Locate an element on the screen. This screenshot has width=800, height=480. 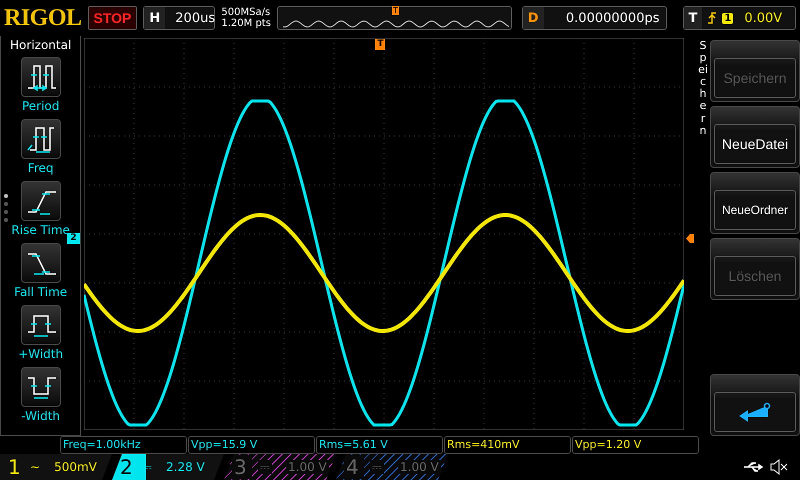
measurement-value: Vpp=1.20 V is located at coordinates (635, 445).